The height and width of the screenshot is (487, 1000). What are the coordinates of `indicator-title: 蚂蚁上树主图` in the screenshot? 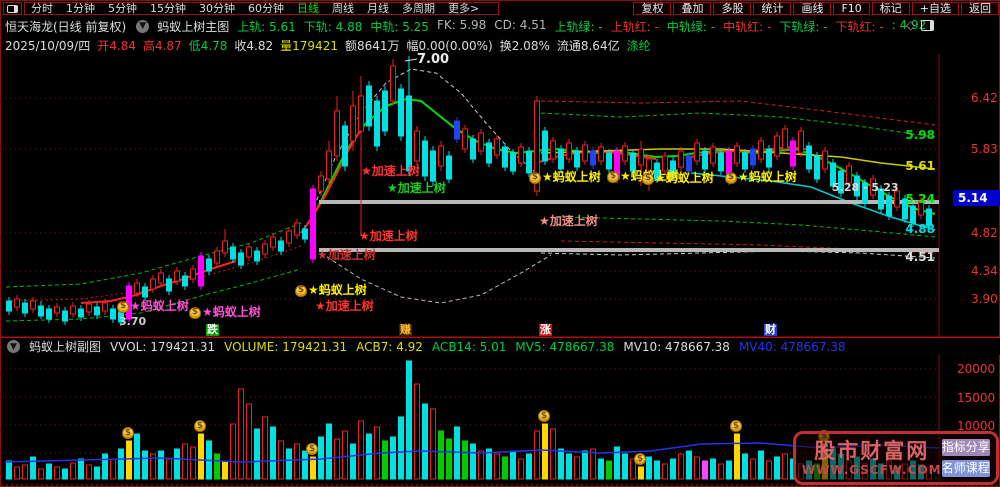 It's located at (193, 26).